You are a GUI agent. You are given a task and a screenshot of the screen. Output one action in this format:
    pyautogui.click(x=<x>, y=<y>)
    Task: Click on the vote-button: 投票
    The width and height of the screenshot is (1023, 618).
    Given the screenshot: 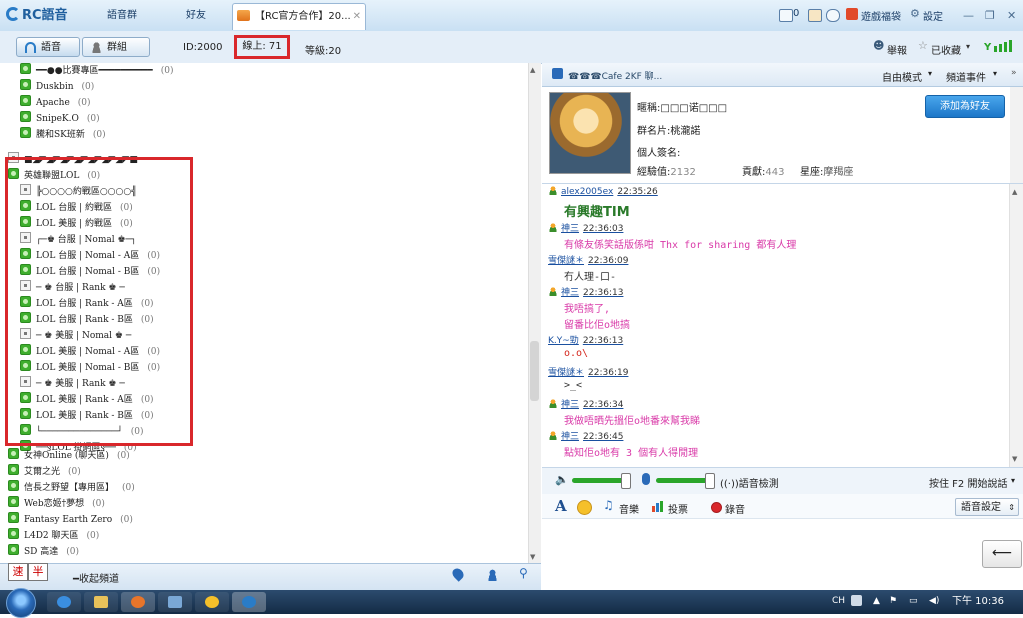 What is the action you would take?
    pyautogui.click(x=678, y=508)
    